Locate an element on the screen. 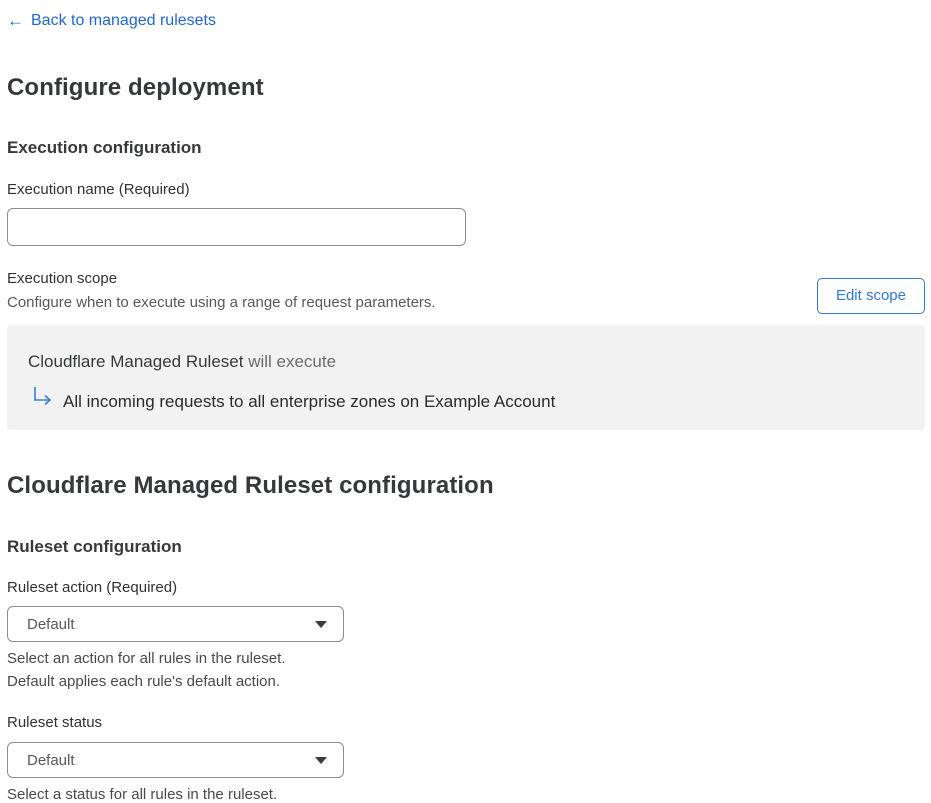 The image size is (931, 803). execution-name-input is located at coordinates (236, 227).